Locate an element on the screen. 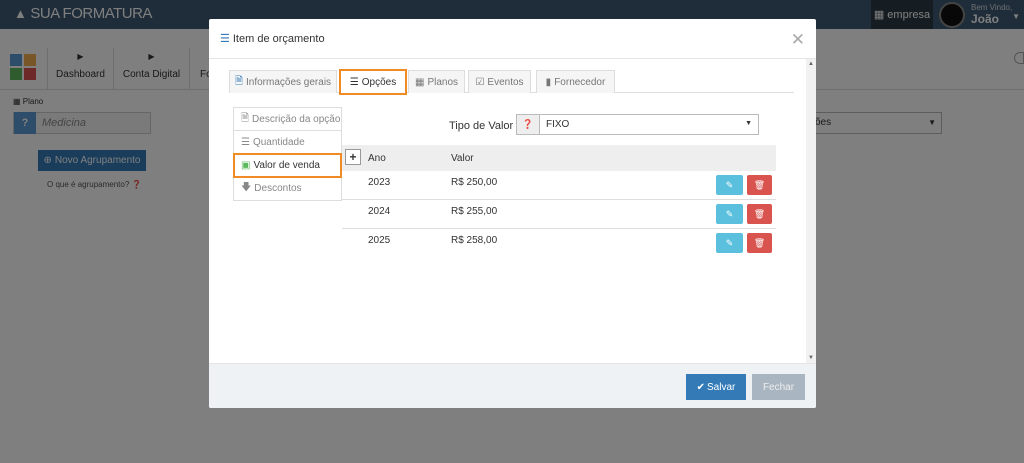 Image resolution: width=1024 pixels, height=463 pixels. list-ol-icon: ☰ is located at coordinates (245, 142).